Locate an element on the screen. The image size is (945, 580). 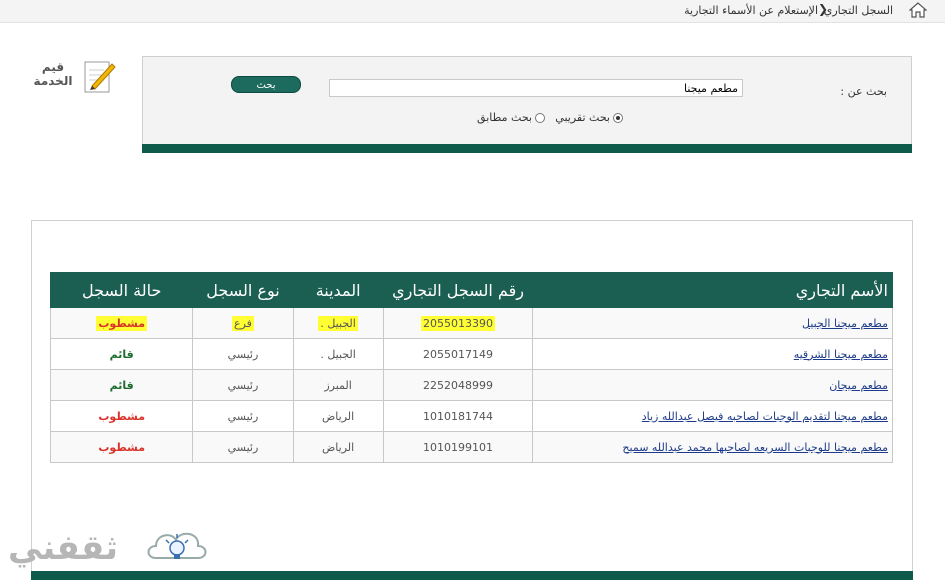
register-number: 2055013390 is located at coordinates (458, 323).